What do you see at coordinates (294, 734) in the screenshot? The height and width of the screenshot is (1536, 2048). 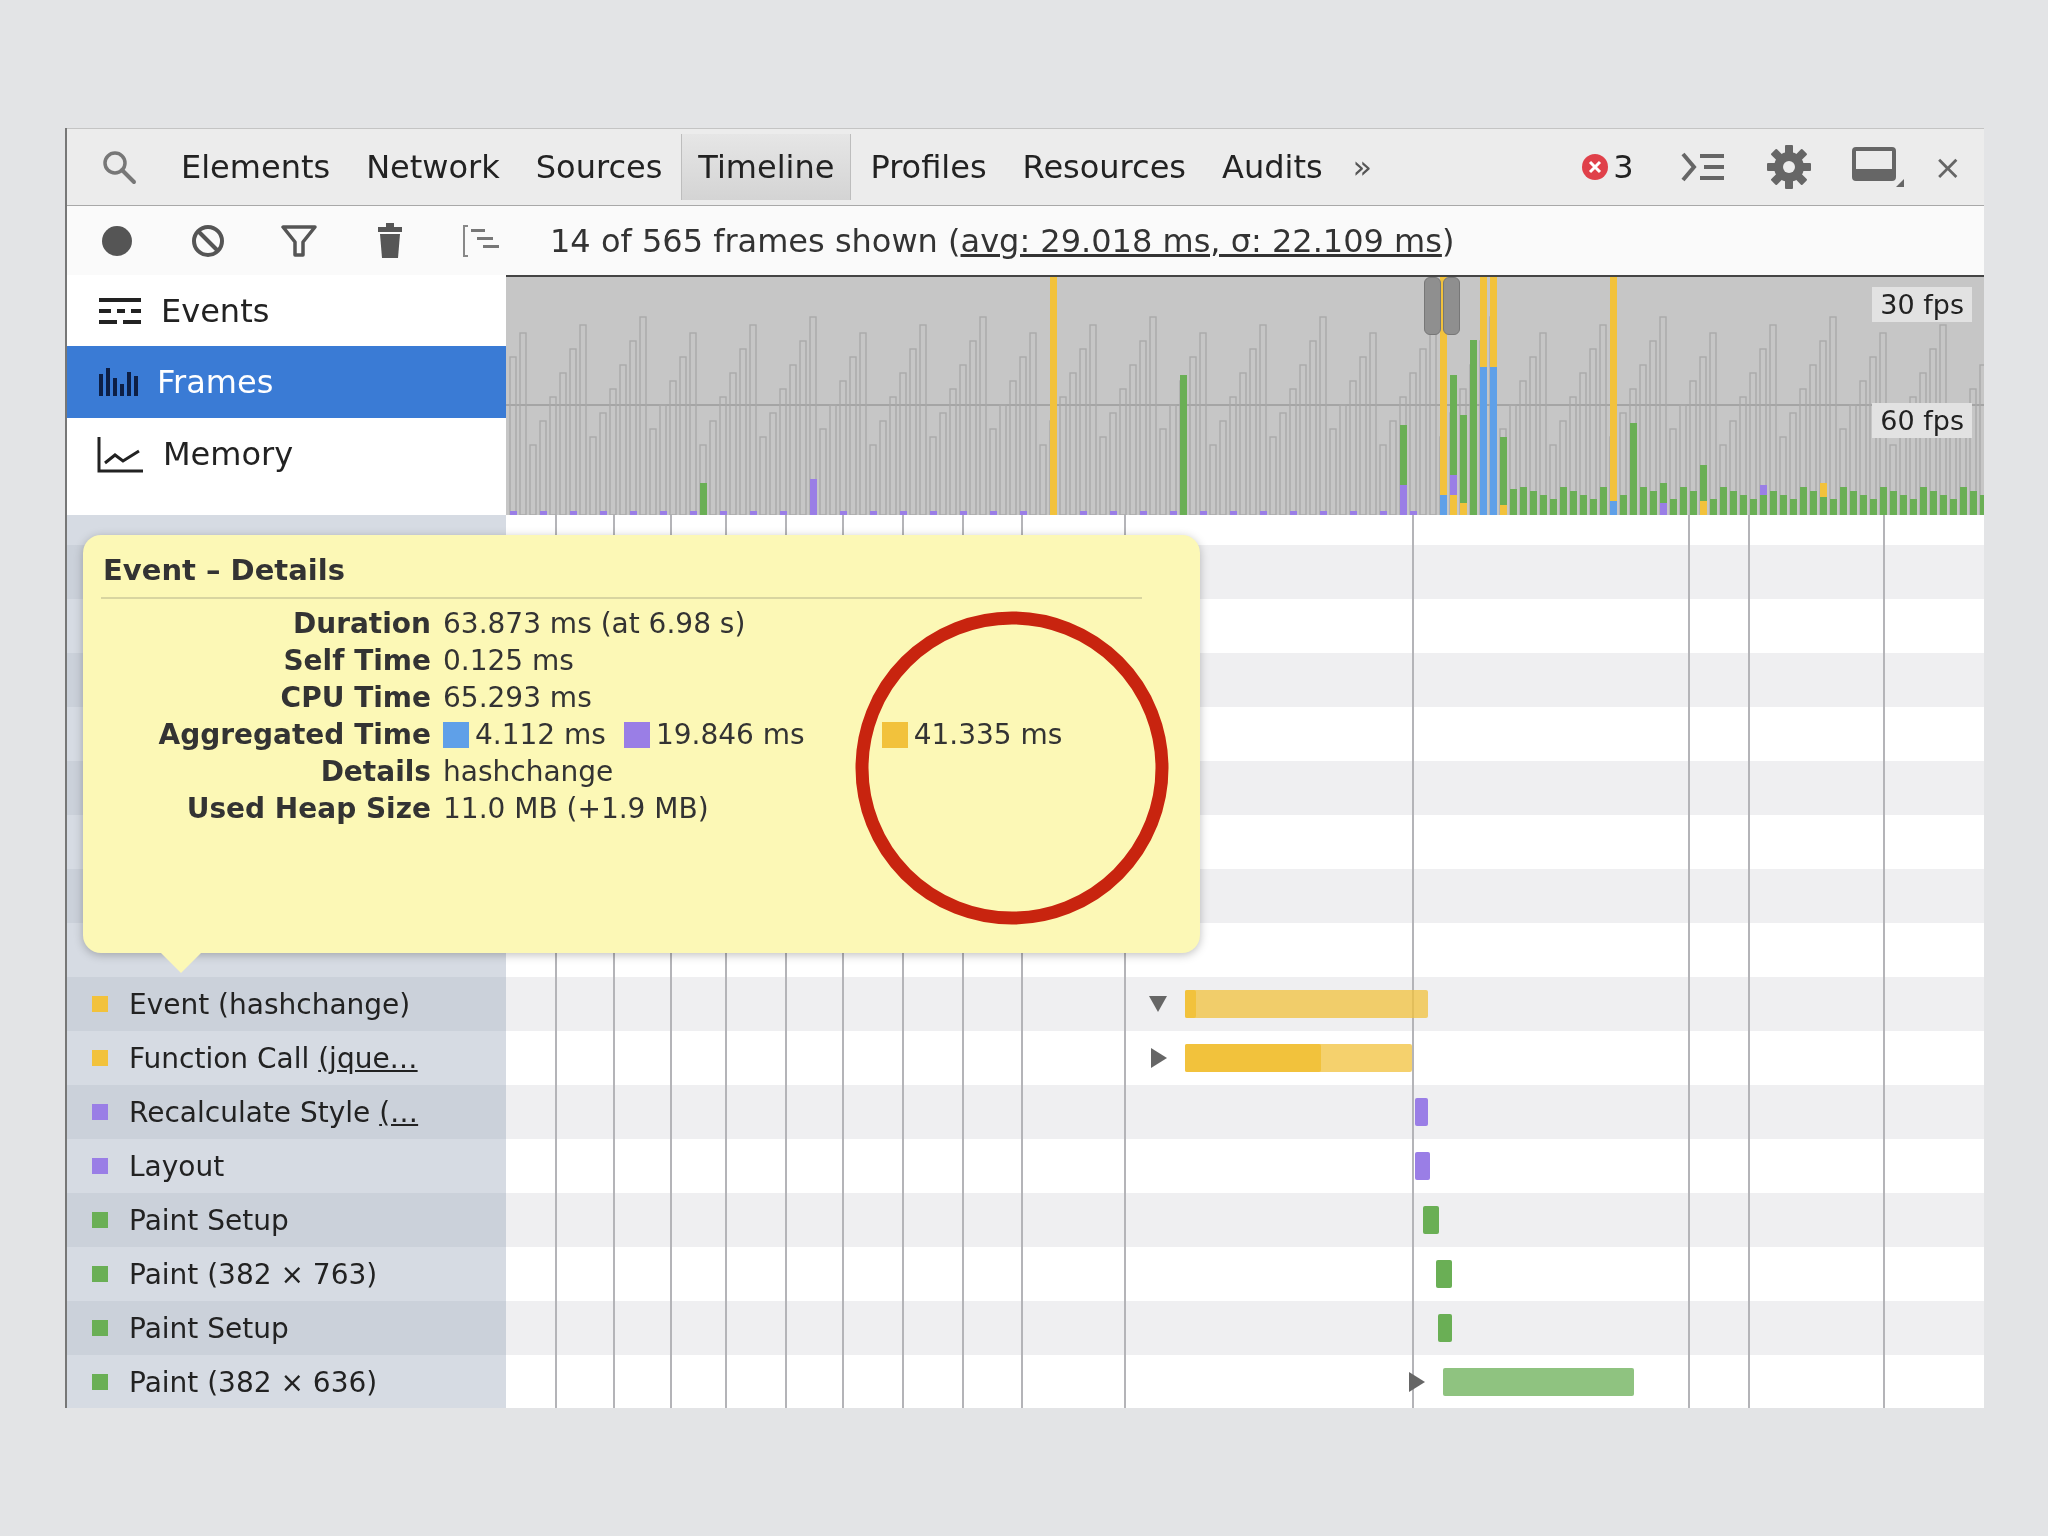 I see `detail-label: Aggregated Time` at bounding box center [294, 734].